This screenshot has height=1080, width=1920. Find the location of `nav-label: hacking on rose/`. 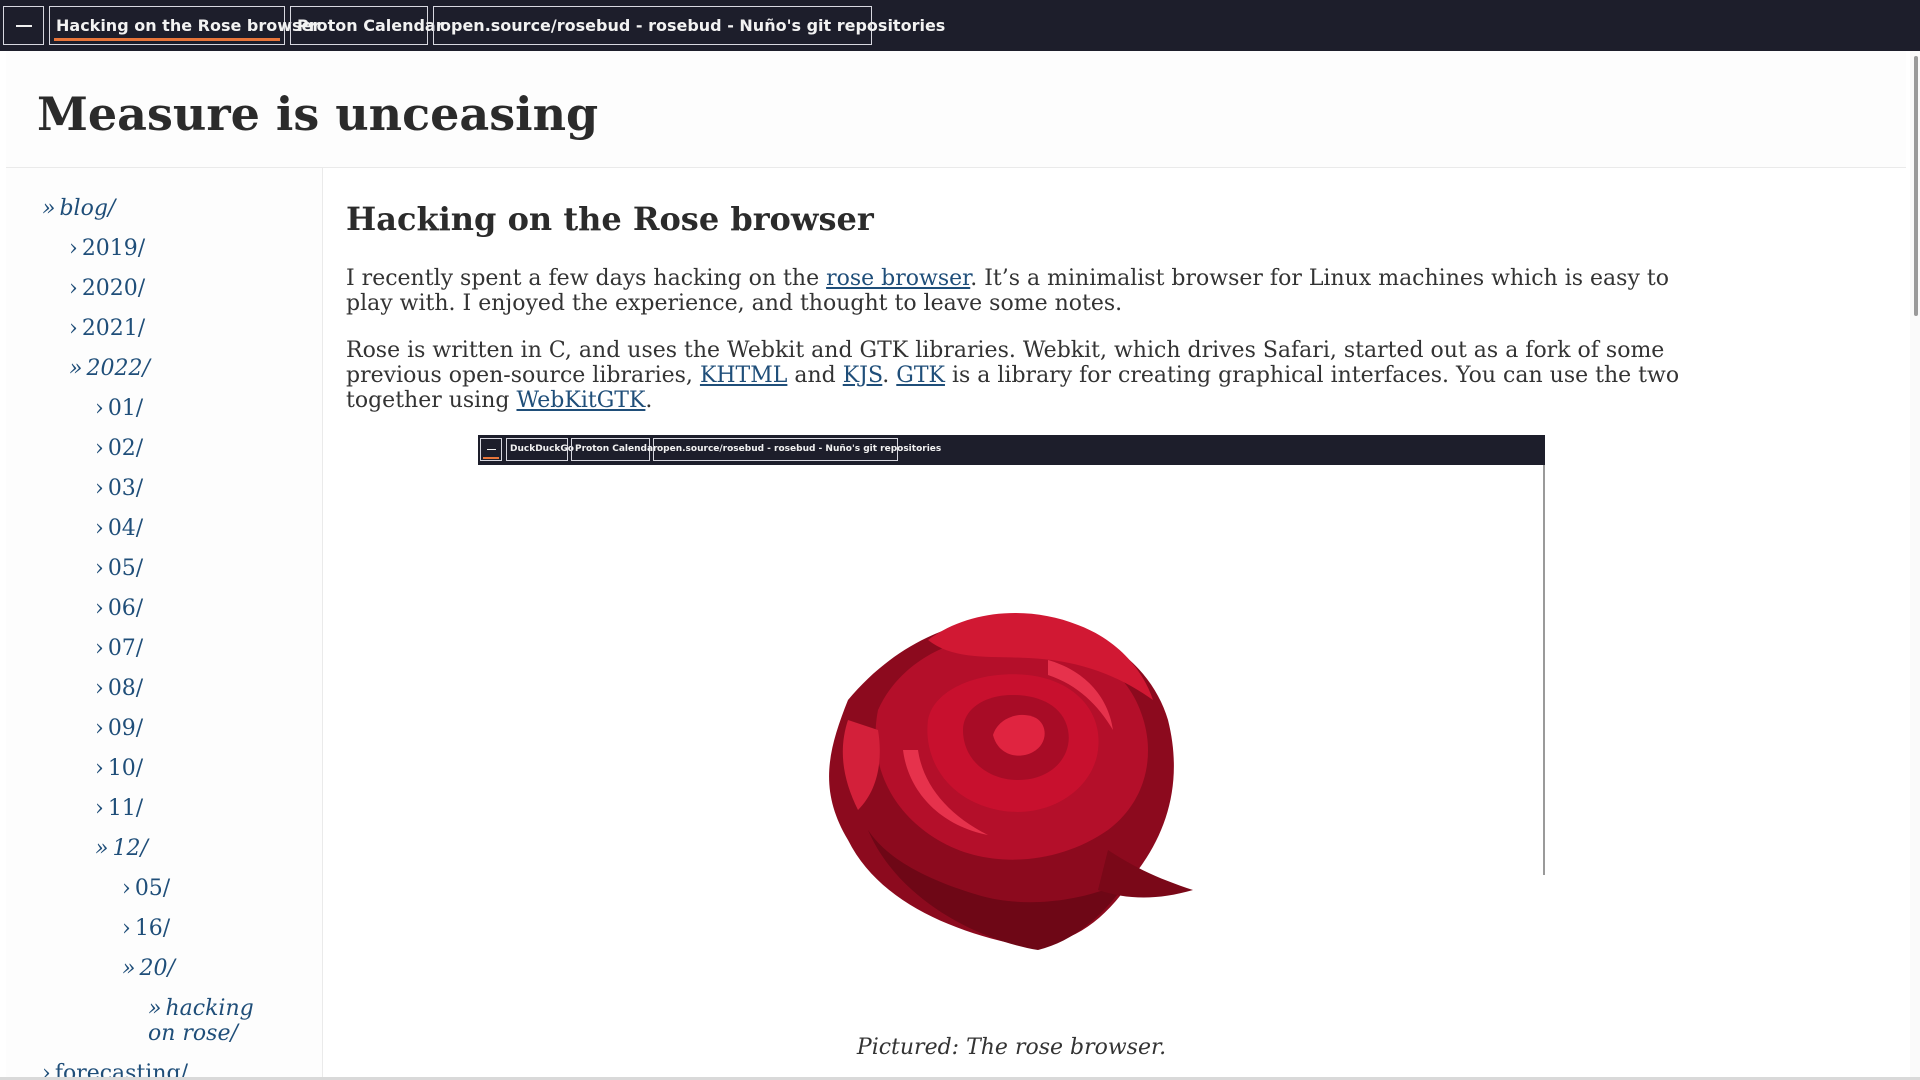

nav-label: hacking on rose/ is located at coordinates (201, 1021).